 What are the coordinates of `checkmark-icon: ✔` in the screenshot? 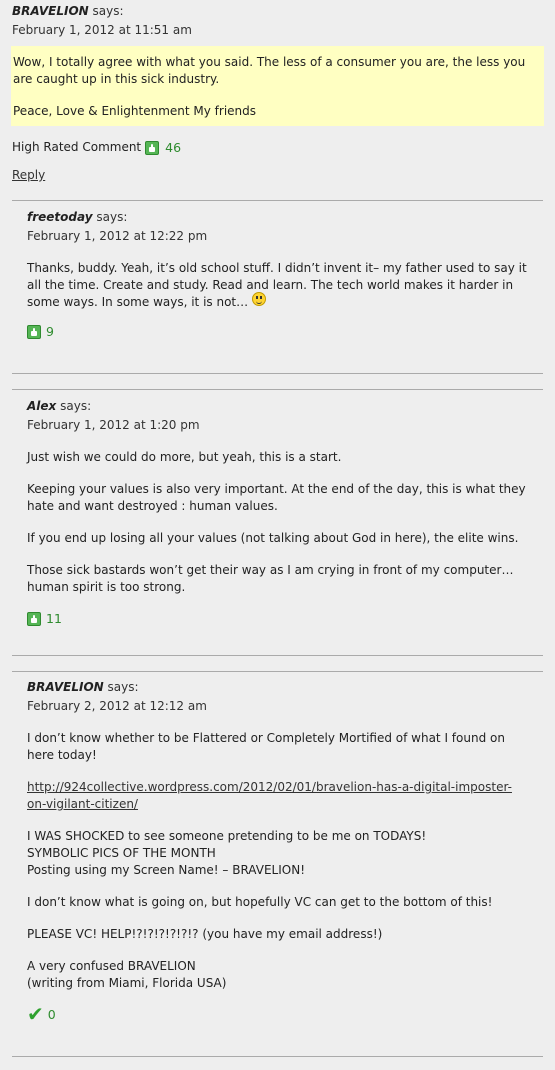 It's located at (35, 1014).